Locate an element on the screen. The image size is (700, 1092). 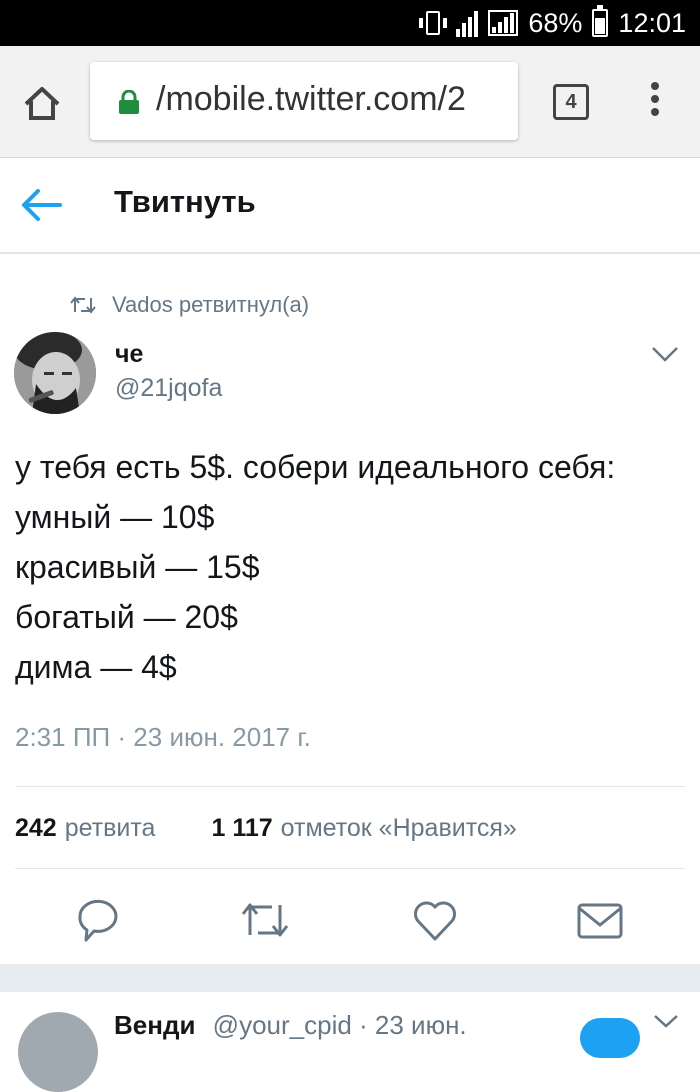
tweet-actions is located at coordinates (350, 925).